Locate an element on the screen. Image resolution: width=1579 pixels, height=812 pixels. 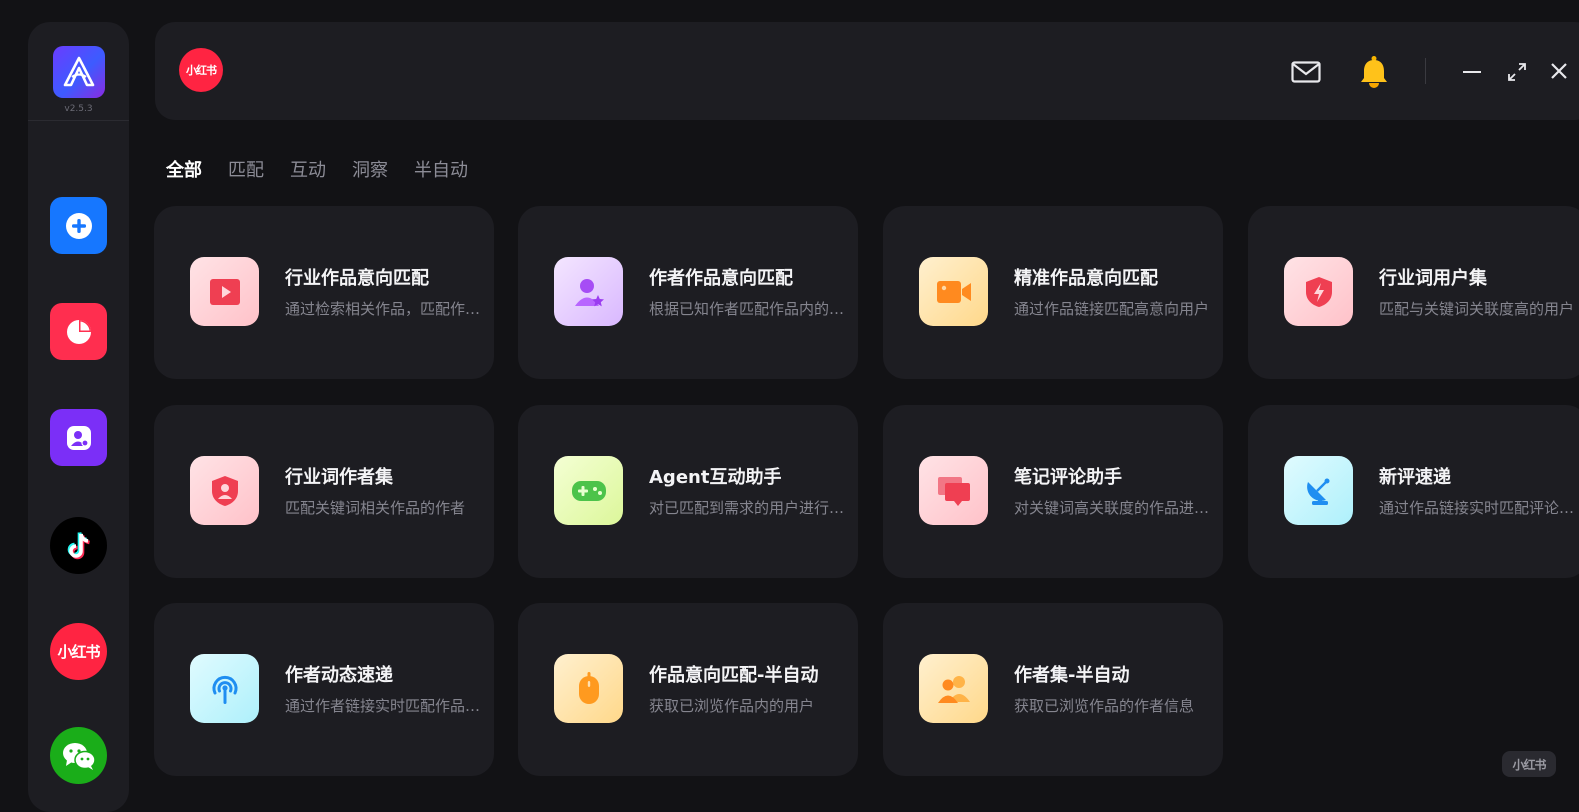
app-logo-icon is located at coordinates (79, 71).